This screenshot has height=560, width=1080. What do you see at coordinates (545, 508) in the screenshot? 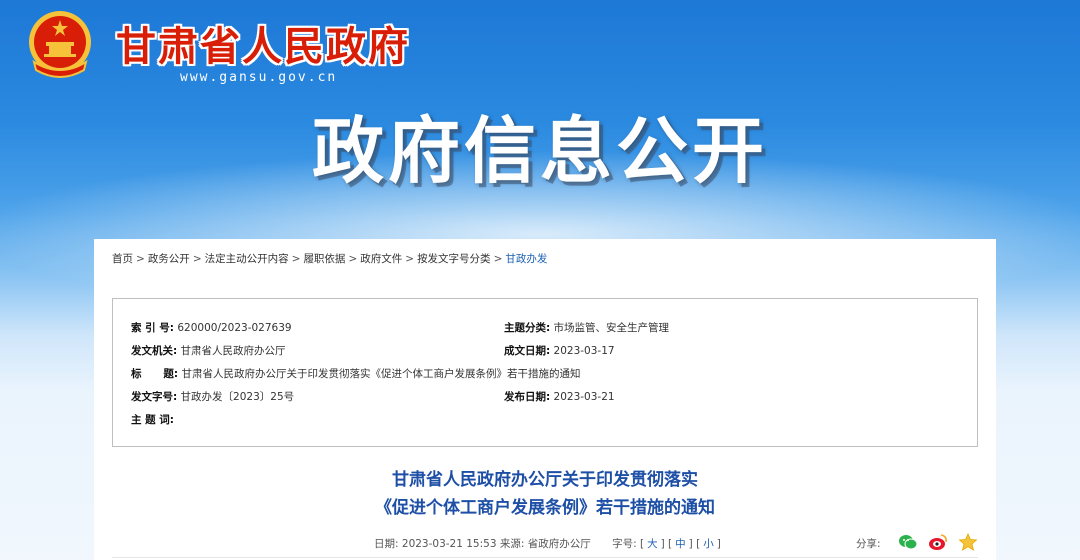
I see `document-title-line2: 《促进个体工商户发展条例》若干措施的通知` at bounding box center [545, 508].